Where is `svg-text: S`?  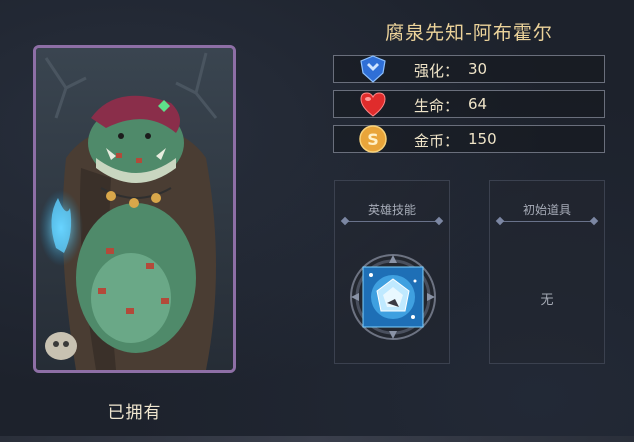
svg-text: S is located at coordinates (373, 139).